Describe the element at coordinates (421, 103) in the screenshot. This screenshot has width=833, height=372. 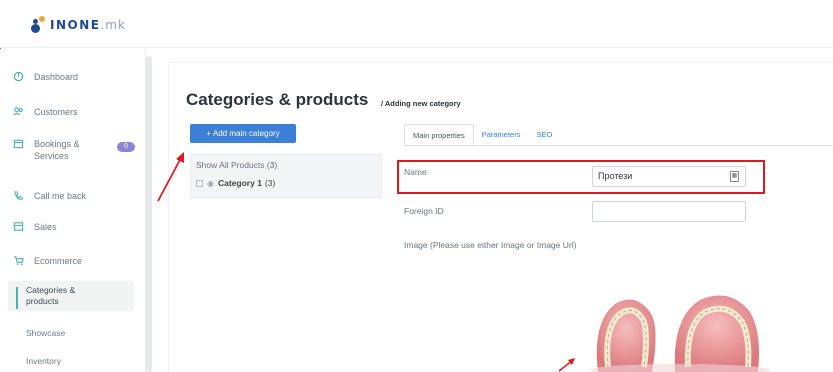
I see `page-subtitle: / Adding new category` at that location.